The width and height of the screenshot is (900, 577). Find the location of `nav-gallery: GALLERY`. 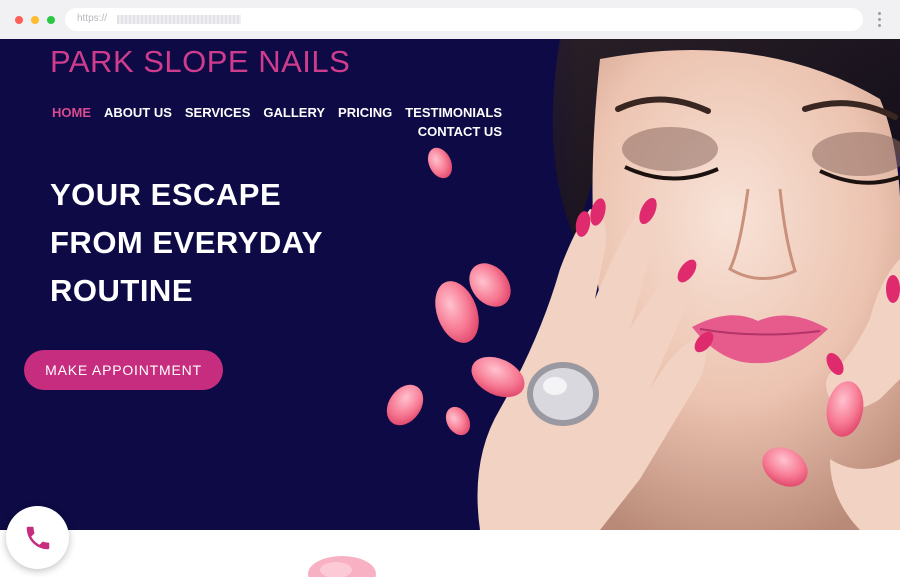

nav-gallery: GALLERY is located at coordinates (294, 112).